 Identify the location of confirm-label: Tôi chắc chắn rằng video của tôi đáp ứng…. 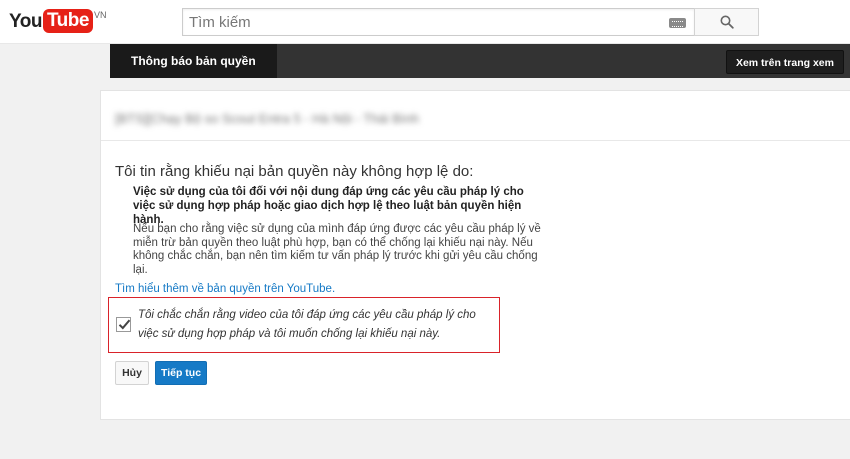
(318, 325).